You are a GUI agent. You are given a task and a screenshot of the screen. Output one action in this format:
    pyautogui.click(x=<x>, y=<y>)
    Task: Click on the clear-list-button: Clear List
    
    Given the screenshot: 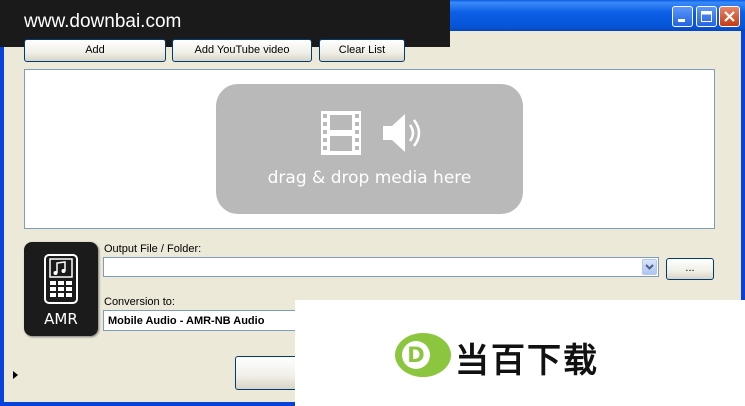 What is the action you would take?
    pyautogui.click(x=362, y=50)
    